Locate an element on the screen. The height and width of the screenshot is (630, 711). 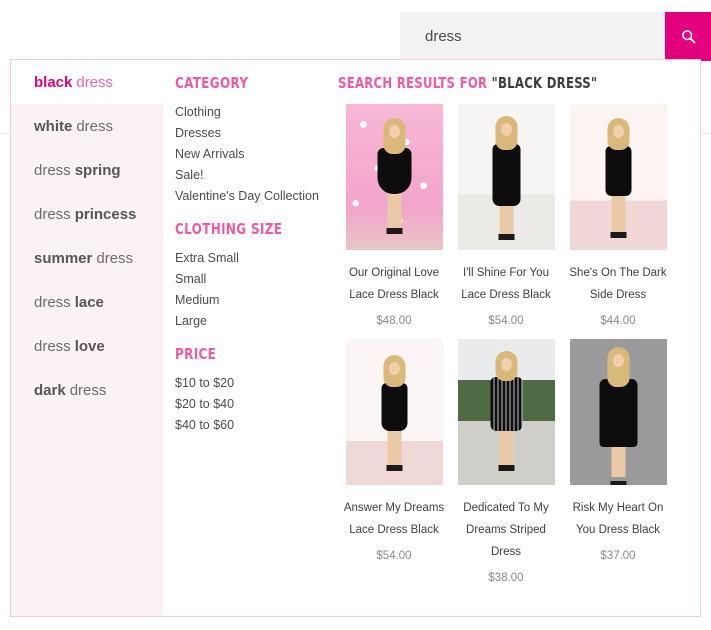
filter-option: $20 to $40 is located at coordinates (254, 404).